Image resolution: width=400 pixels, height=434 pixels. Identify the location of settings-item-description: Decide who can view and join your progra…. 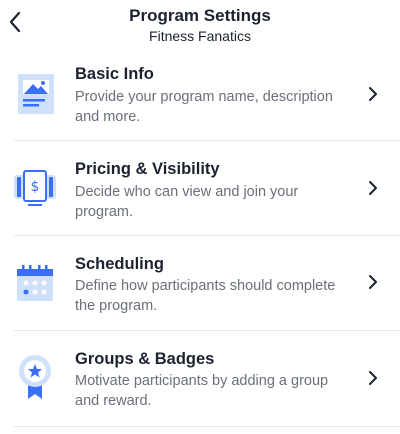
(187, 202).